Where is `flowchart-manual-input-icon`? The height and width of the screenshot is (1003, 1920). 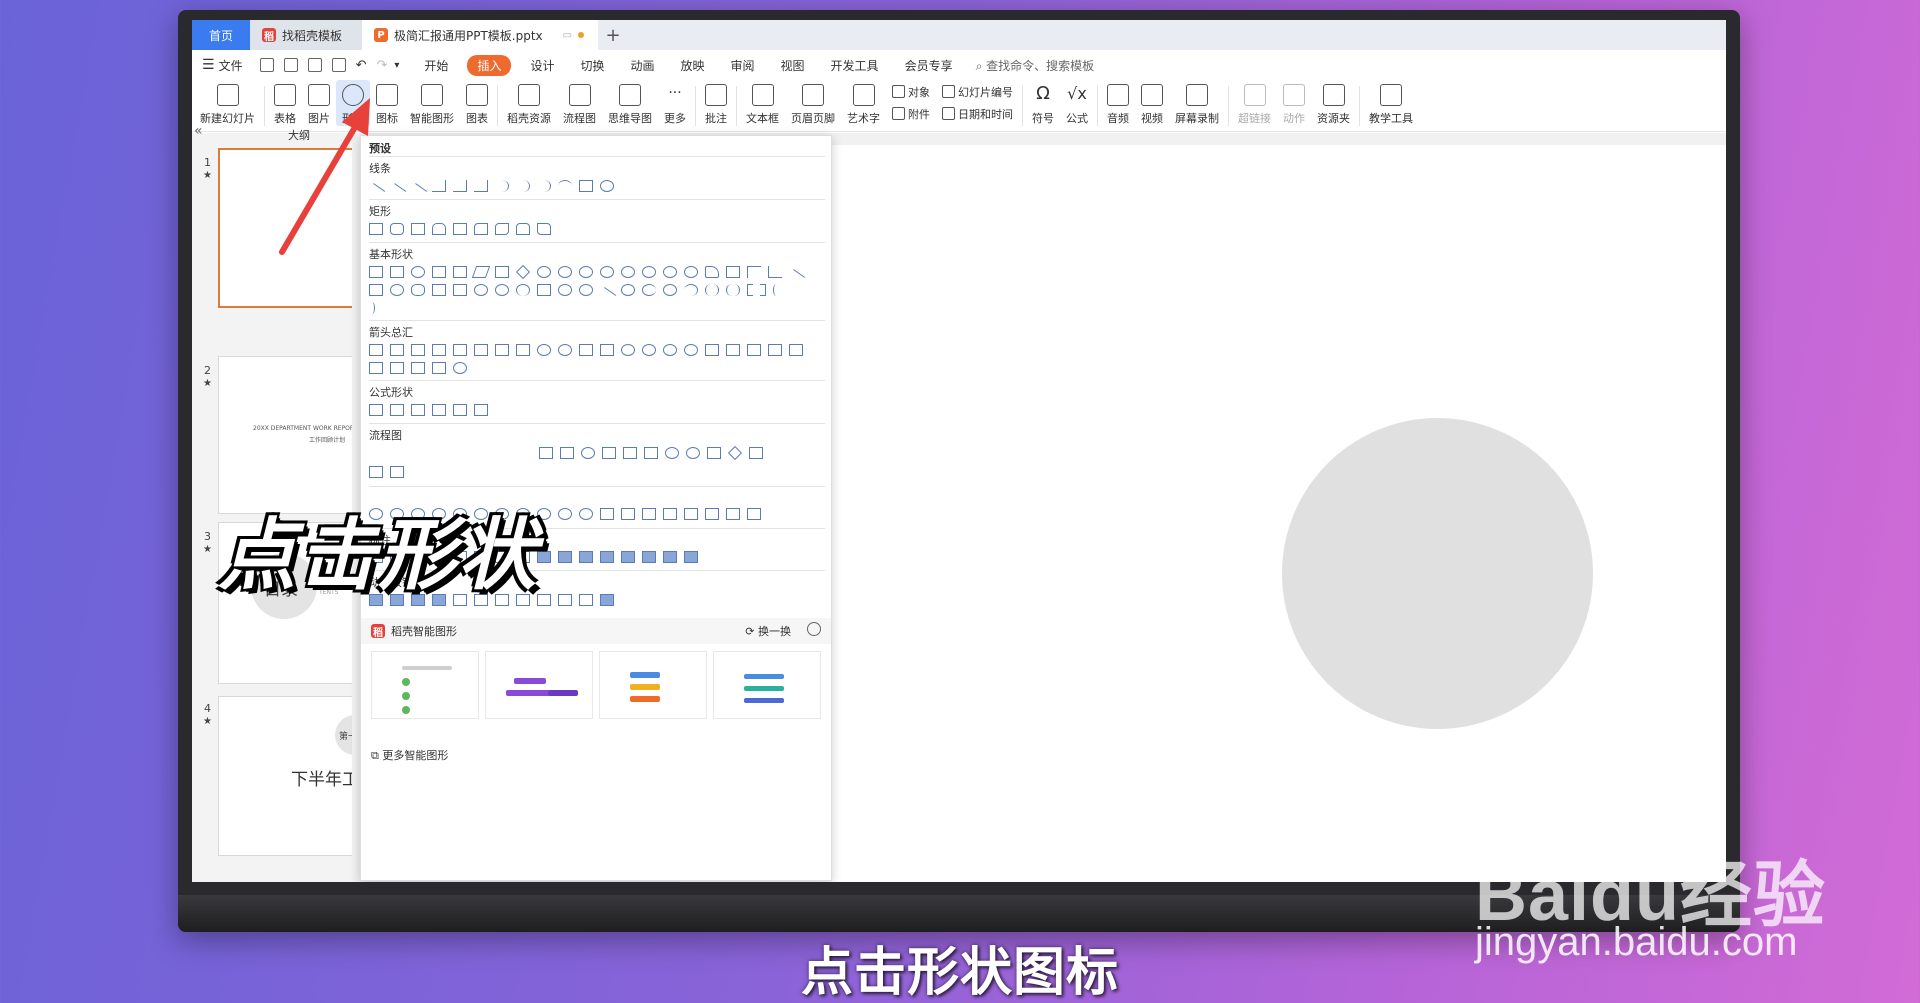
flowchart-manual-input-icon is located at coordinates (546, 453).